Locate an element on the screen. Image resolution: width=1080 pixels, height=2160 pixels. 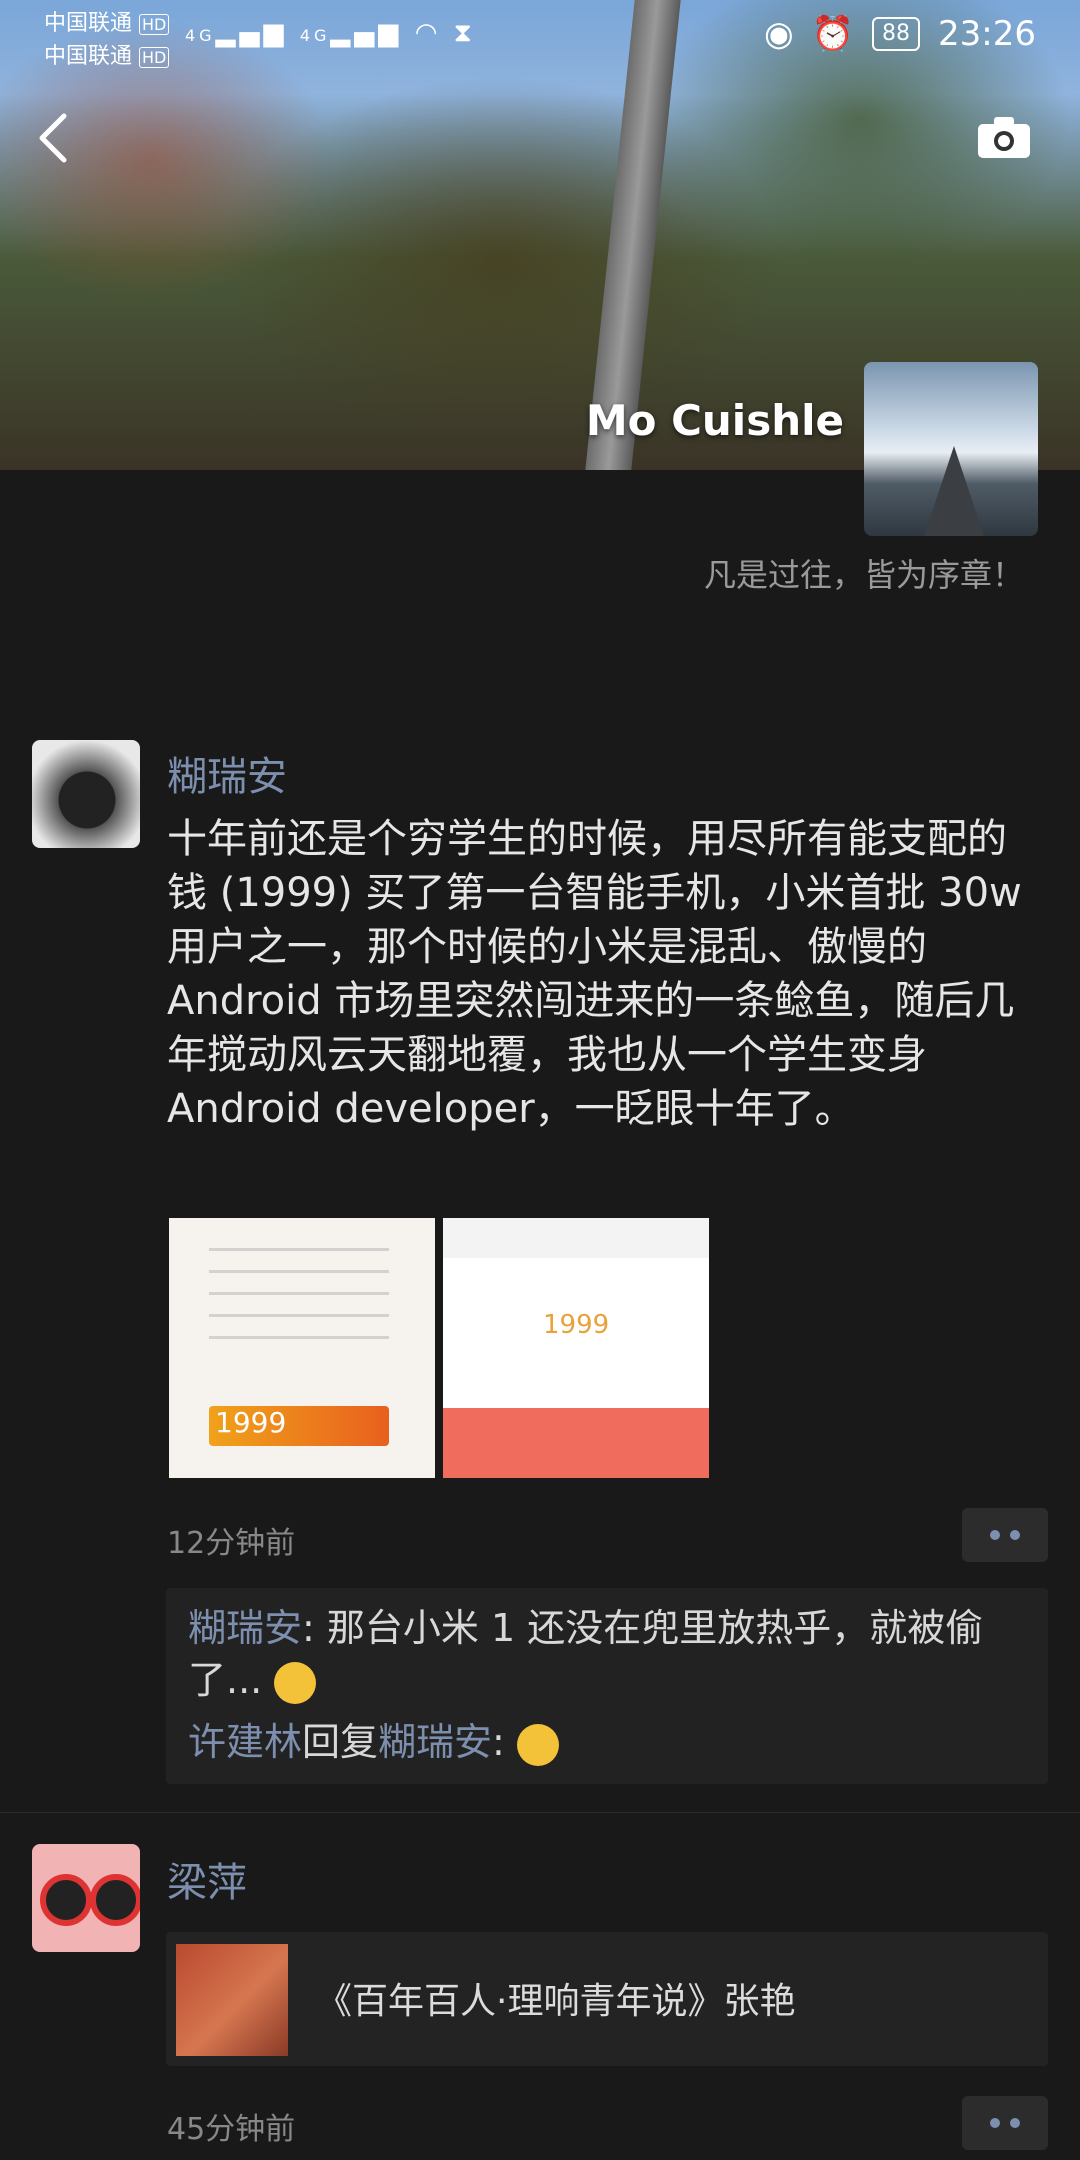
carrier-1: 中国联通 is located at coordinates (88, 23).